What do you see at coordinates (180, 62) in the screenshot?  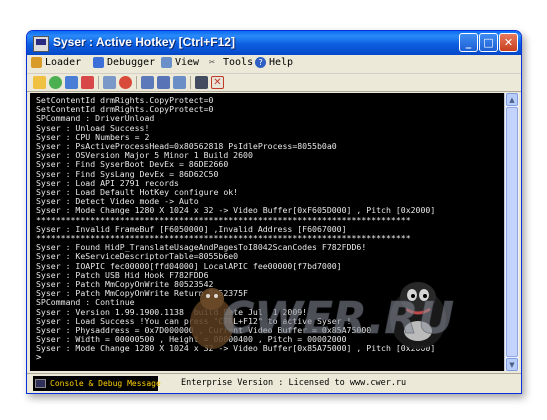 I see `menu-view: View` at bounding box center [180, 62].